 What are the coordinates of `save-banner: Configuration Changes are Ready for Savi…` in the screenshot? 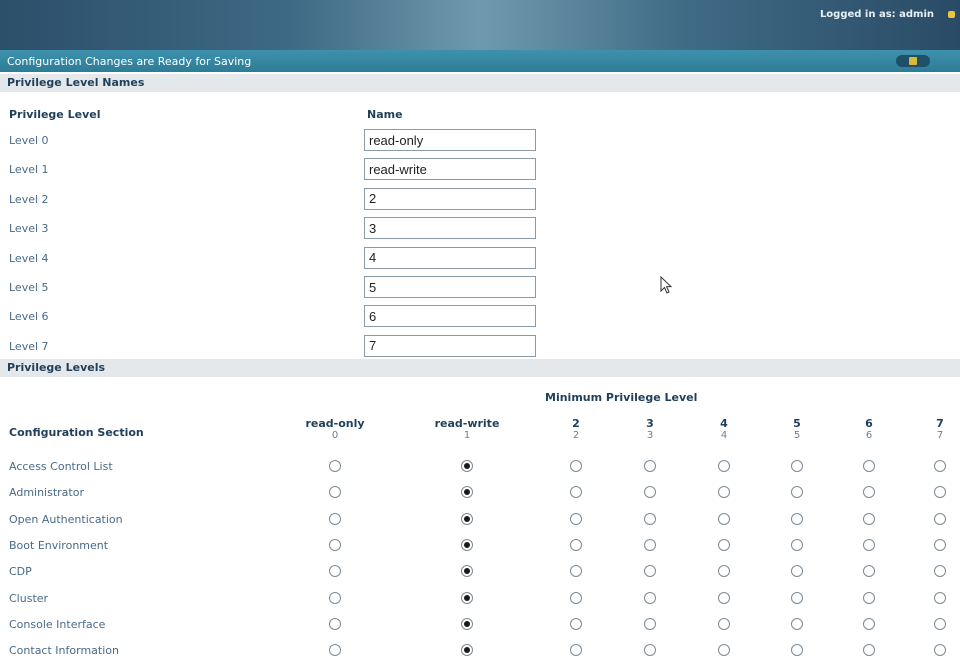 It's located at (480, 61).